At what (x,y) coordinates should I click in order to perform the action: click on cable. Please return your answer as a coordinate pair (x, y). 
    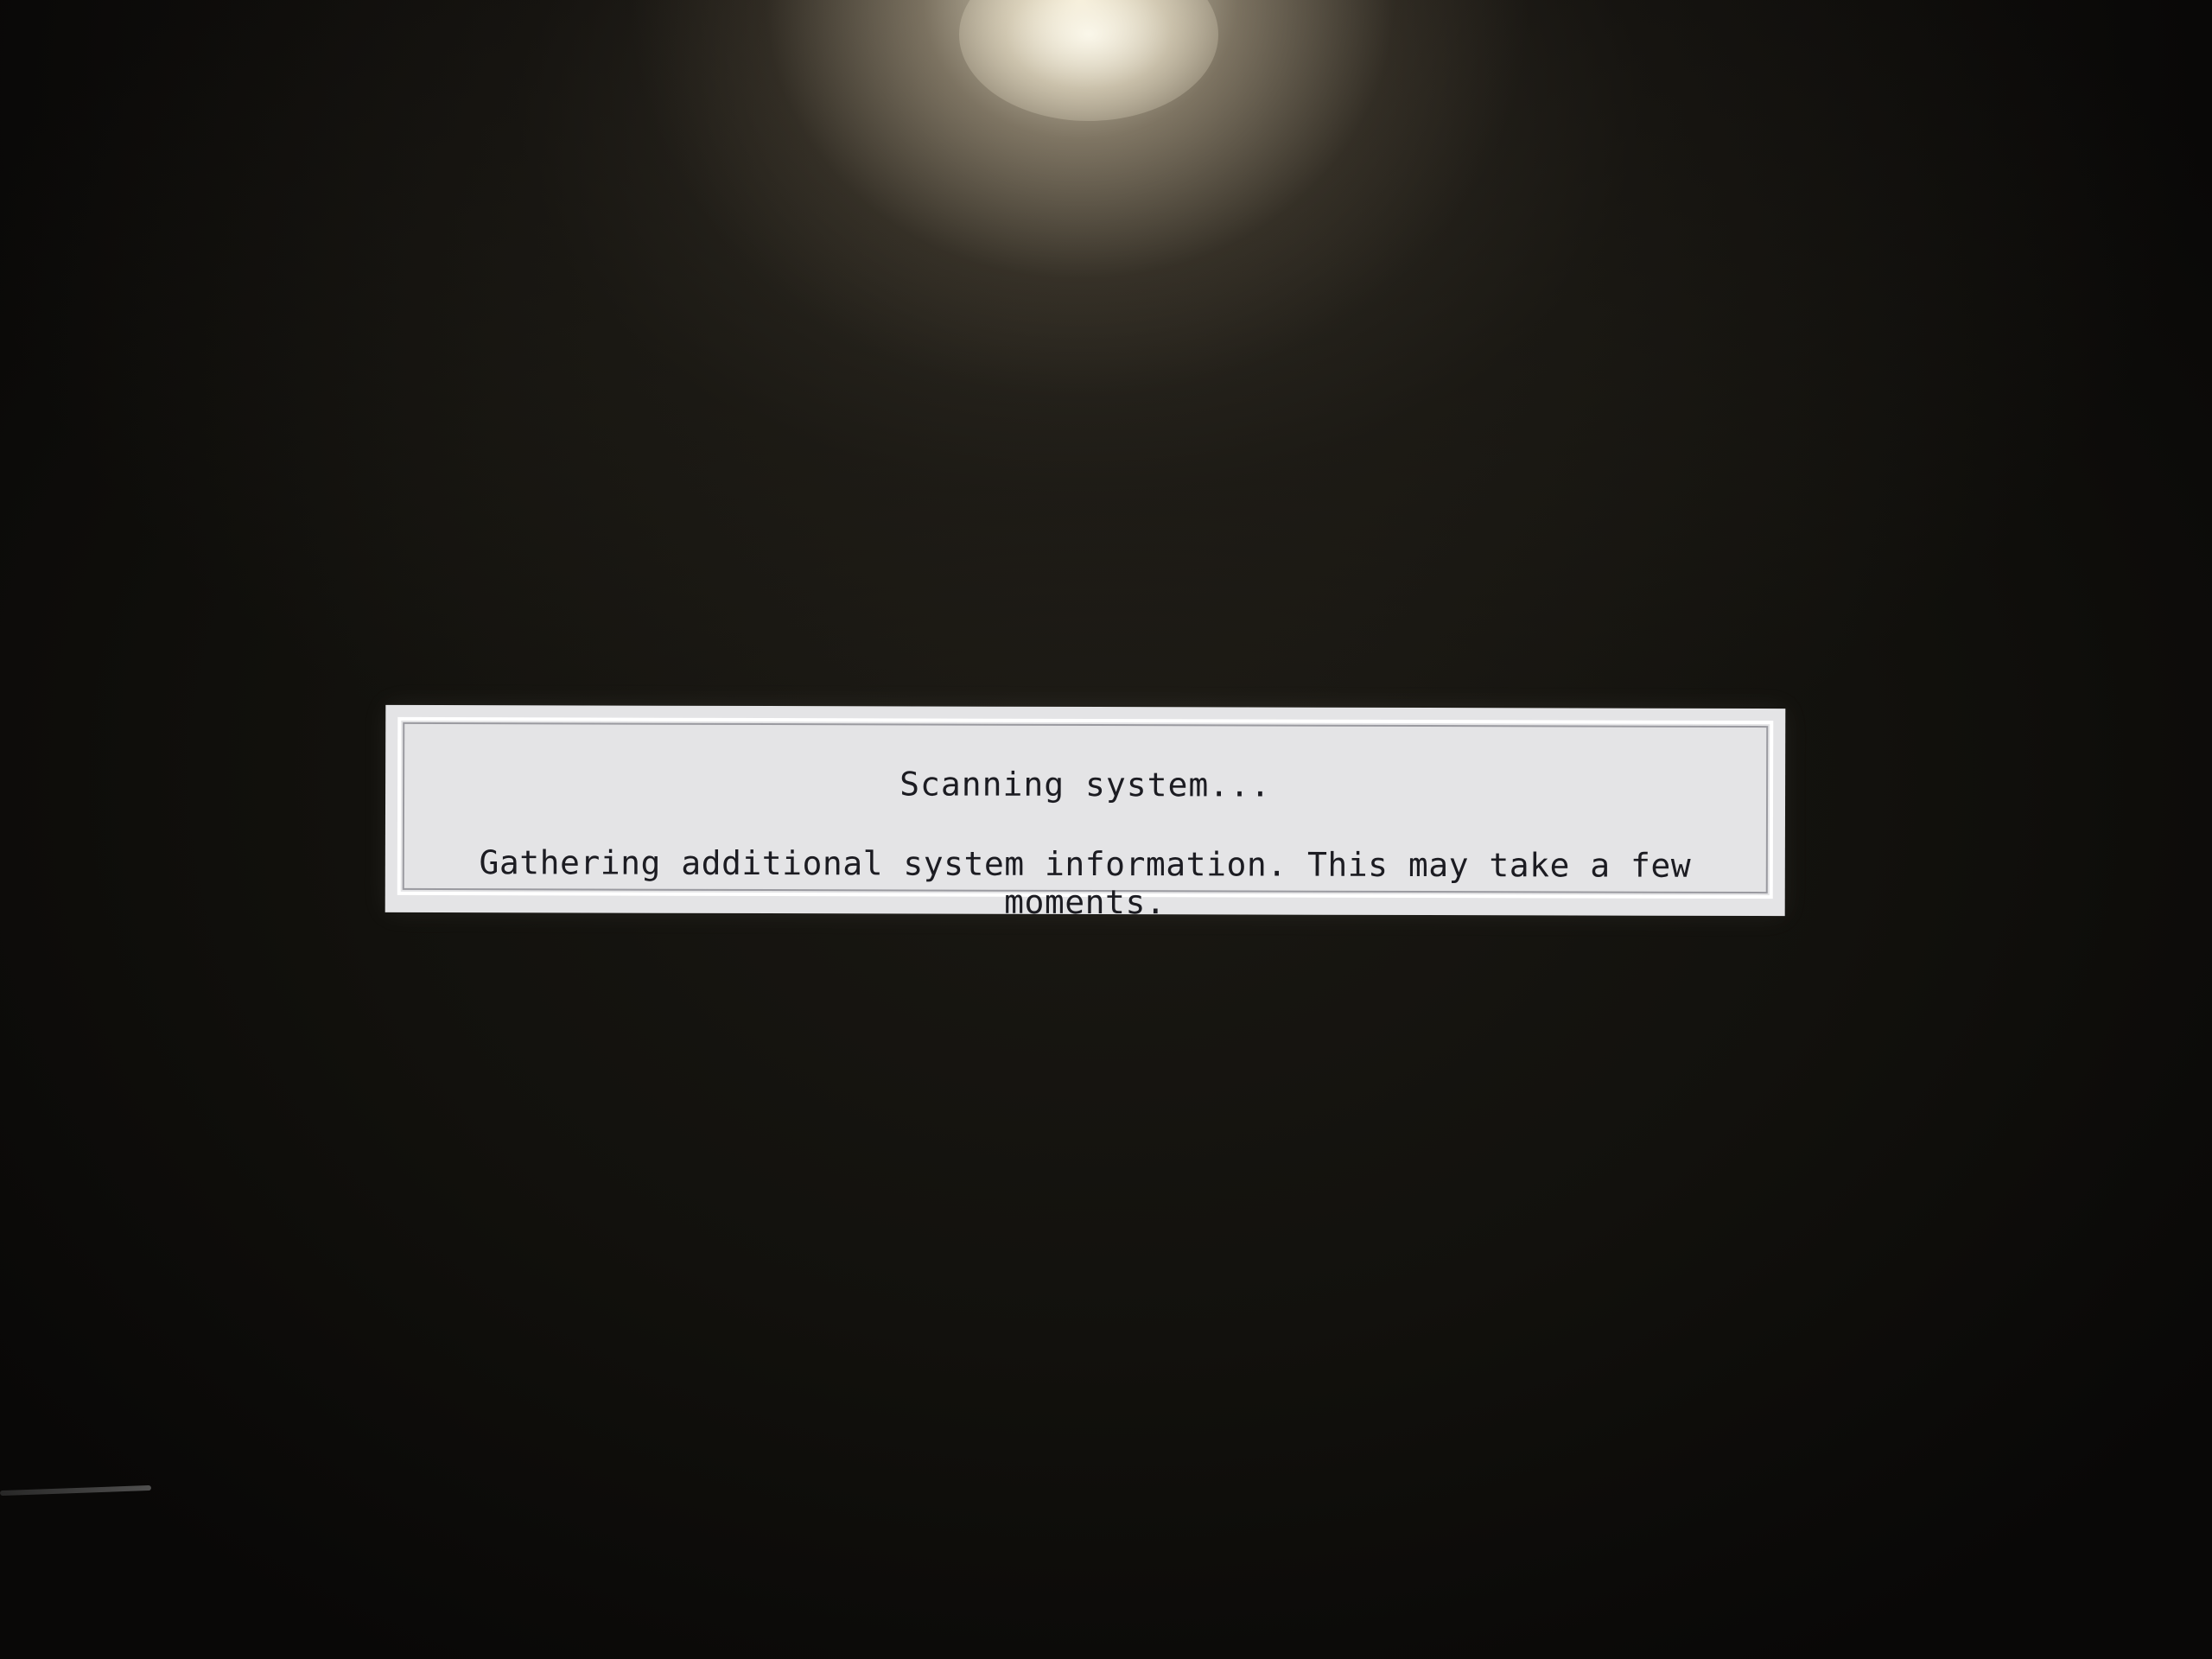
    Looking at the image, I should click on (76, 1490).